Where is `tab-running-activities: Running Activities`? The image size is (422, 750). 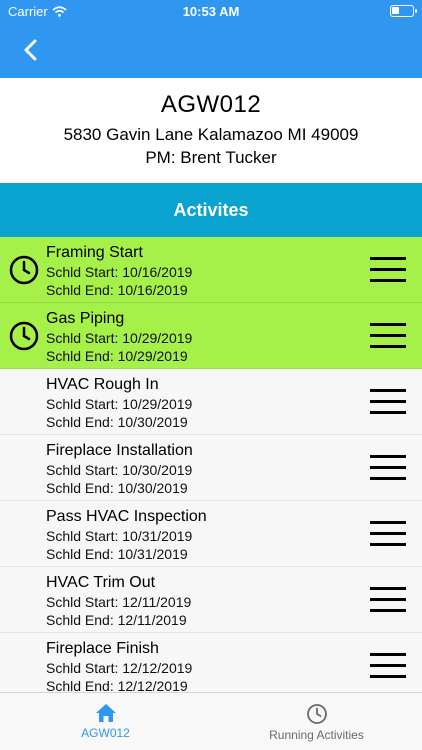
tab-running-activities: Running Activities is located at coordinates (316, 721).